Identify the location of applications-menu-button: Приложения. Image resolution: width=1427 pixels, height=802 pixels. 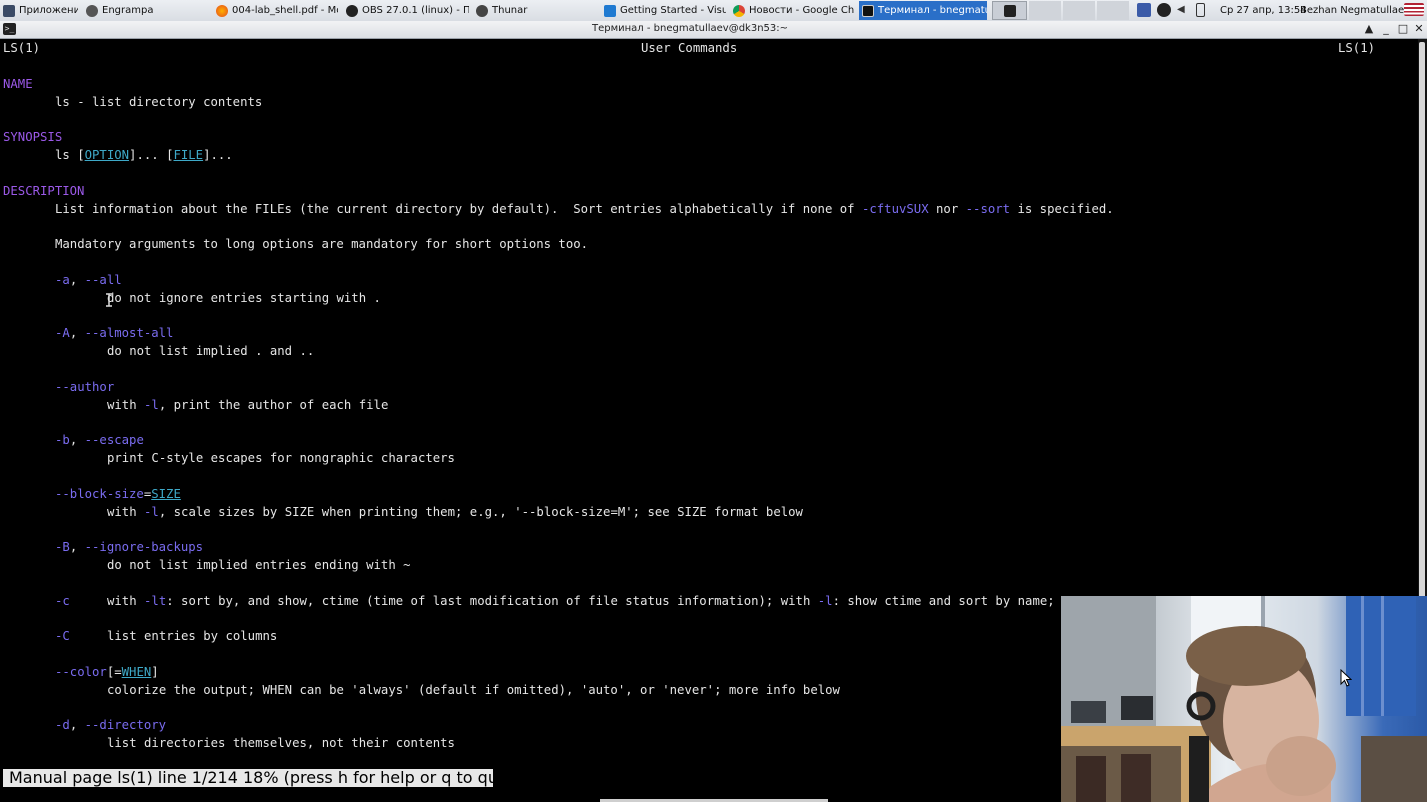
(39, 10).